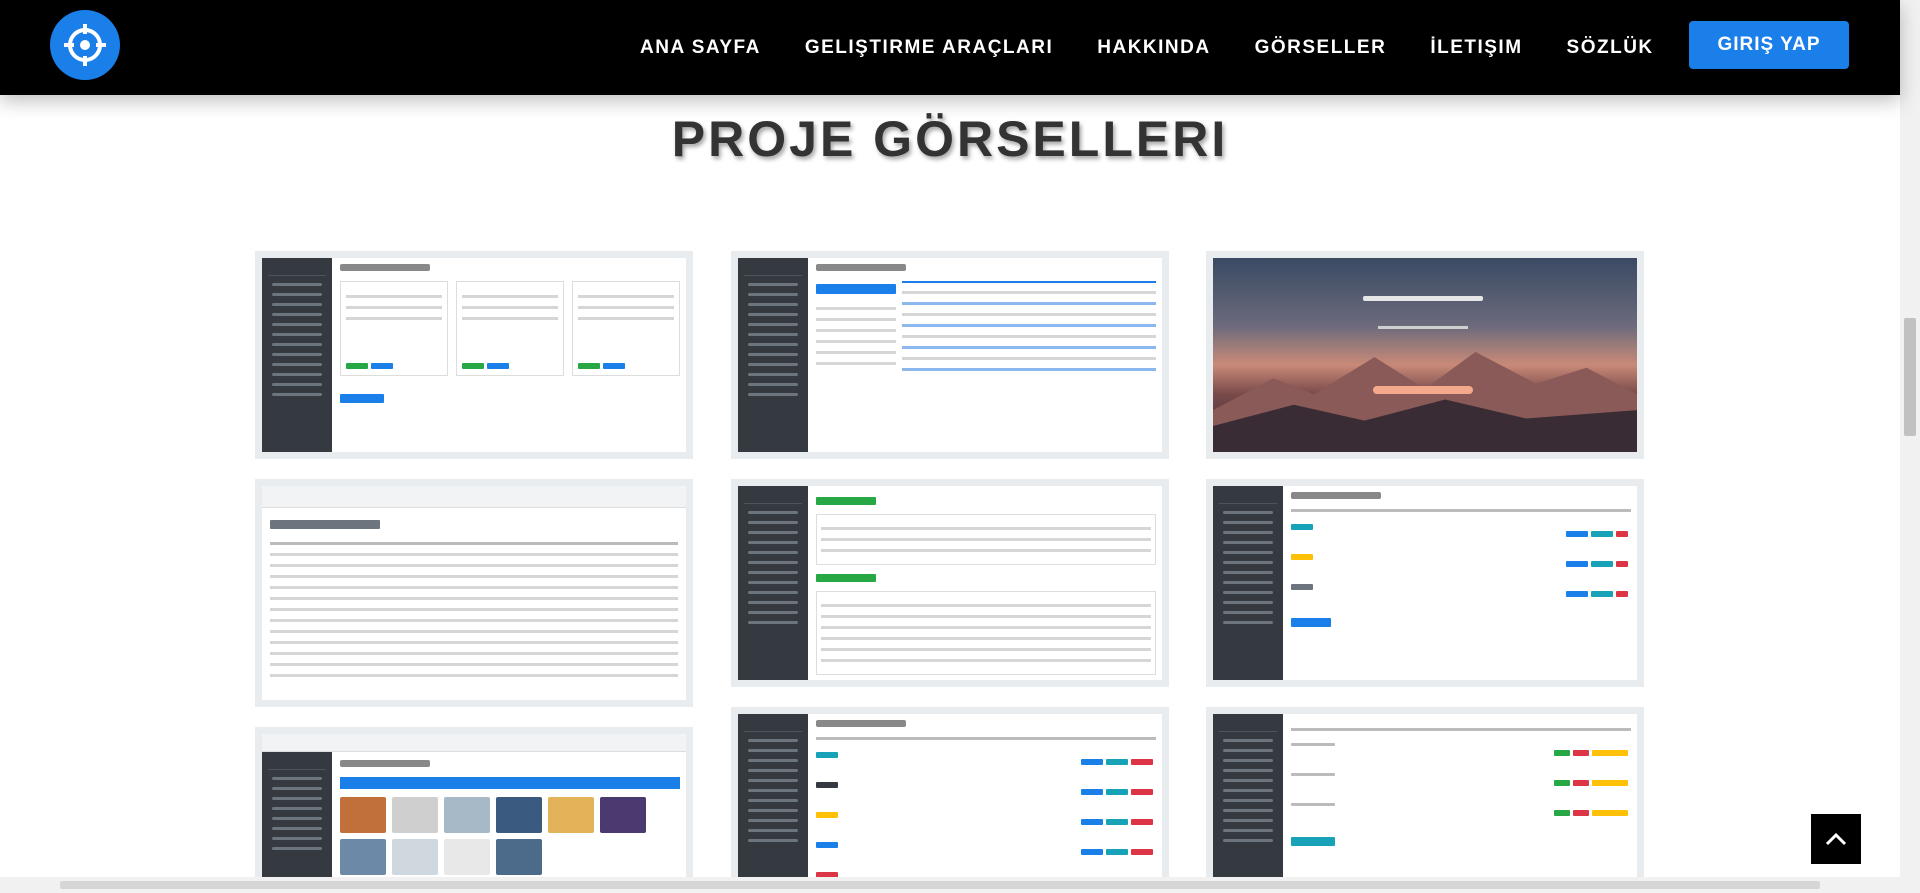 The image size is (1920, 893). I want to click on screenshot-title-table, so click(474, 593).